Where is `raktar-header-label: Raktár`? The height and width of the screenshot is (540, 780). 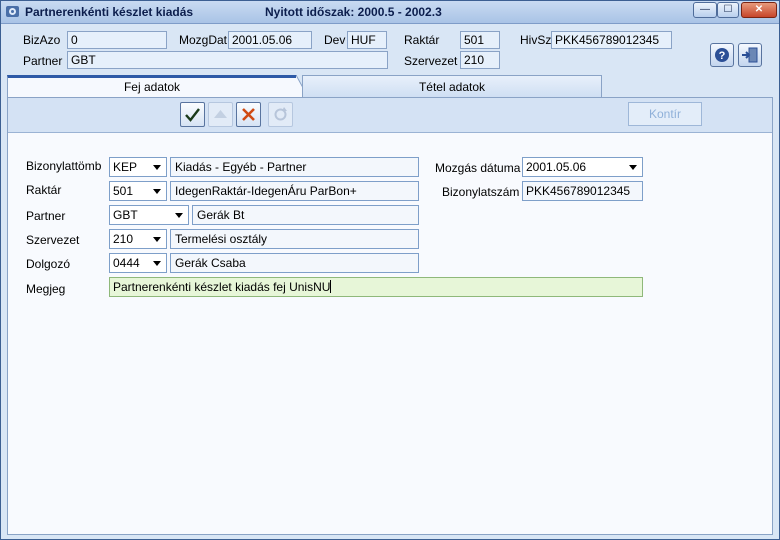 raktar-header-label: Raktár is located at coordinates (422, 40).